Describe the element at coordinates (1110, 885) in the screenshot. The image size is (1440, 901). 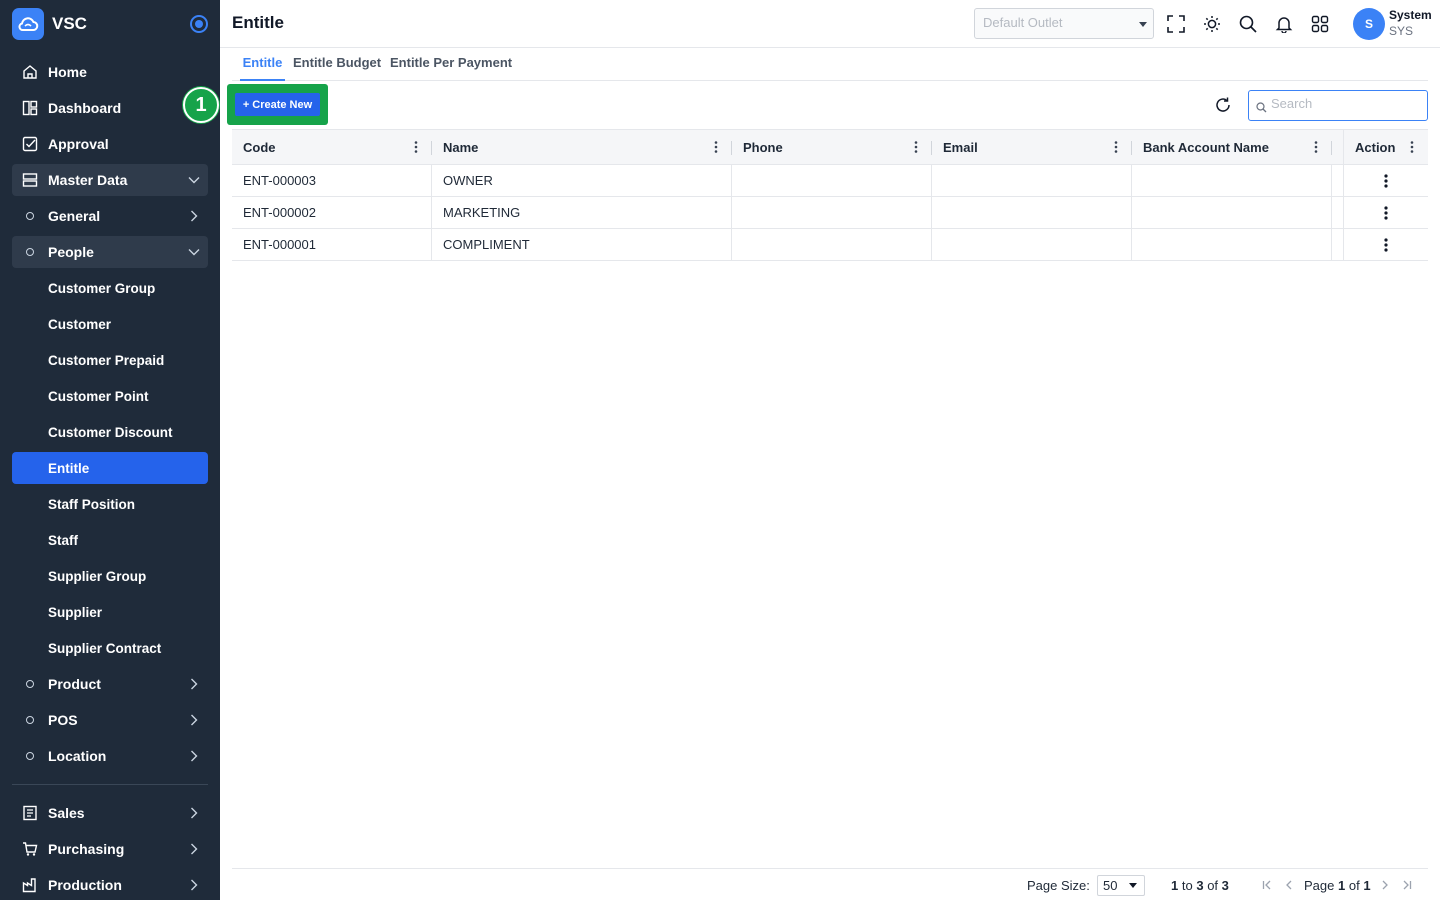
I see `page-size-value: 50` at that location.